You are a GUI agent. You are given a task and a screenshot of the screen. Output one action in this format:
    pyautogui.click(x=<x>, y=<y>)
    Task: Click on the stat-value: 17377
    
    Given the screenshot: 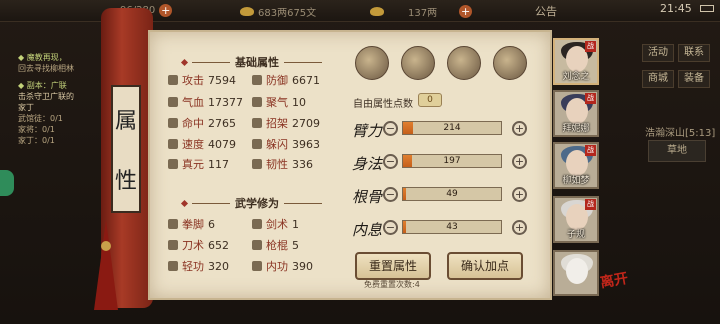 What is the action you would take?
    pyautogui.click(x=225, y=102)
    